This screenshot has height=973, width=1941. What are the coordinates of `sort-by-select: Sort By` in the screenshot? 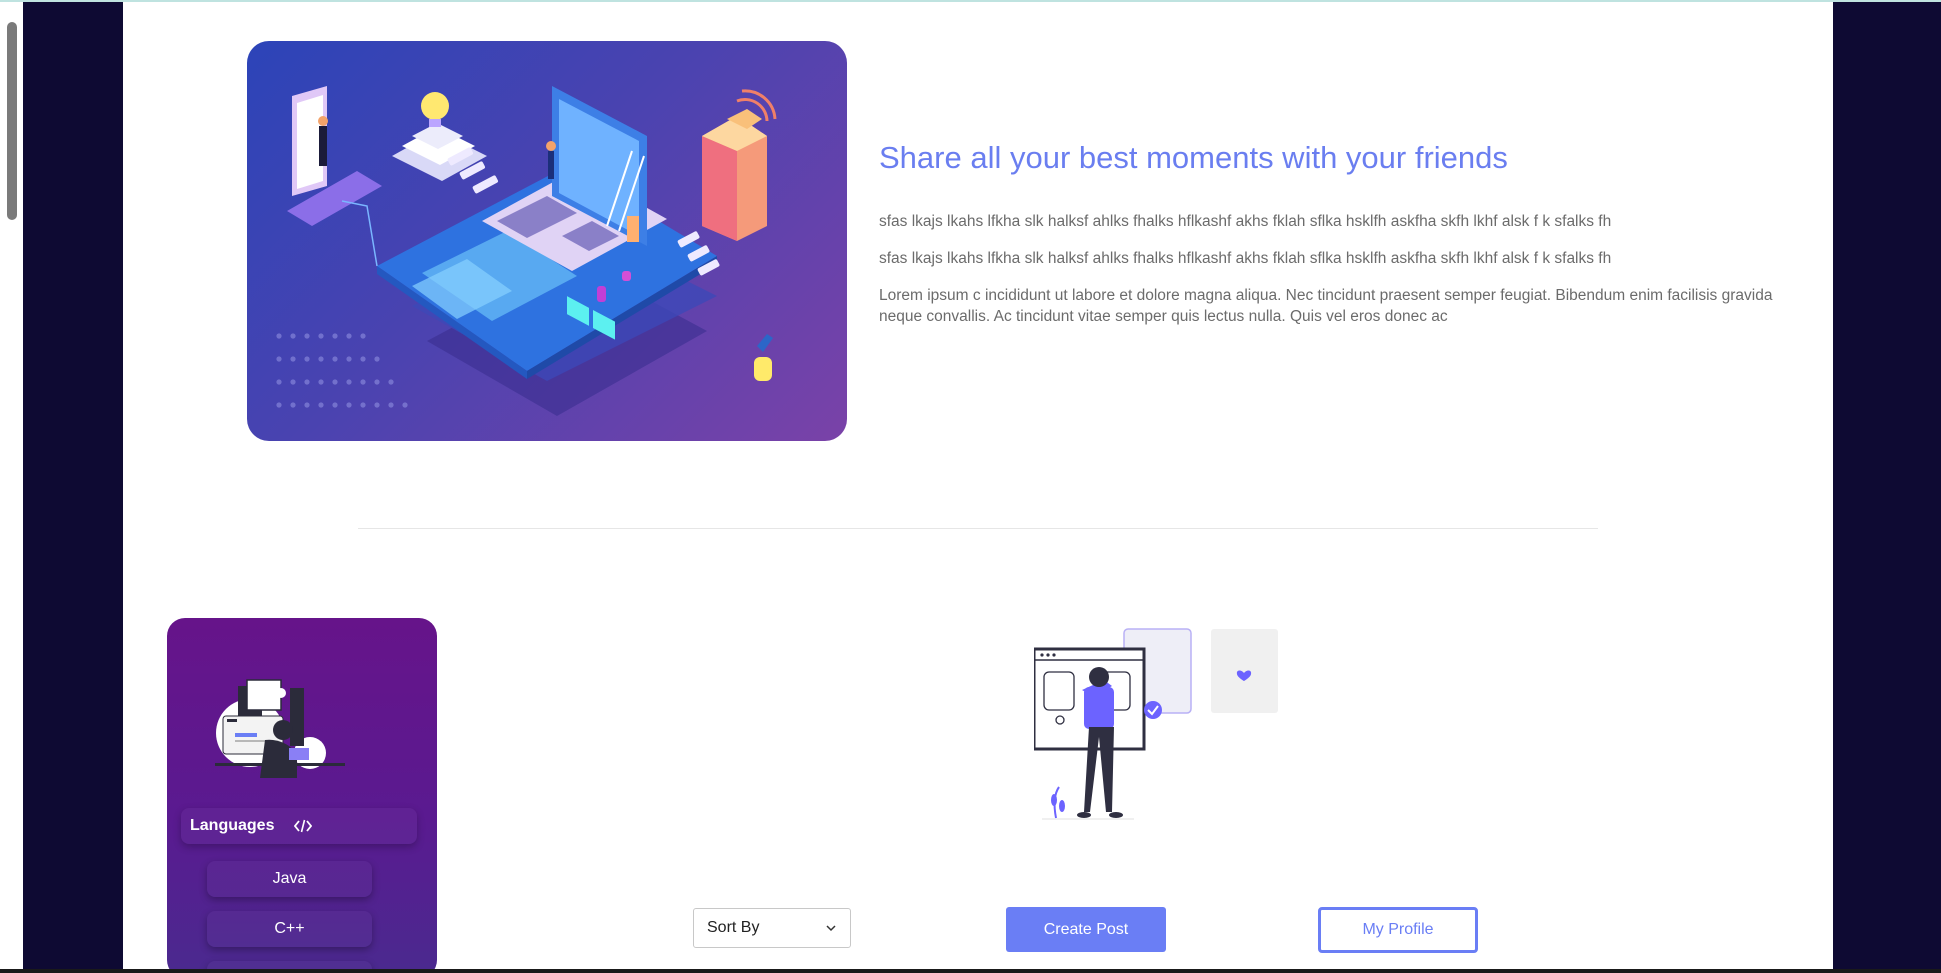 It's located at (772, 928).